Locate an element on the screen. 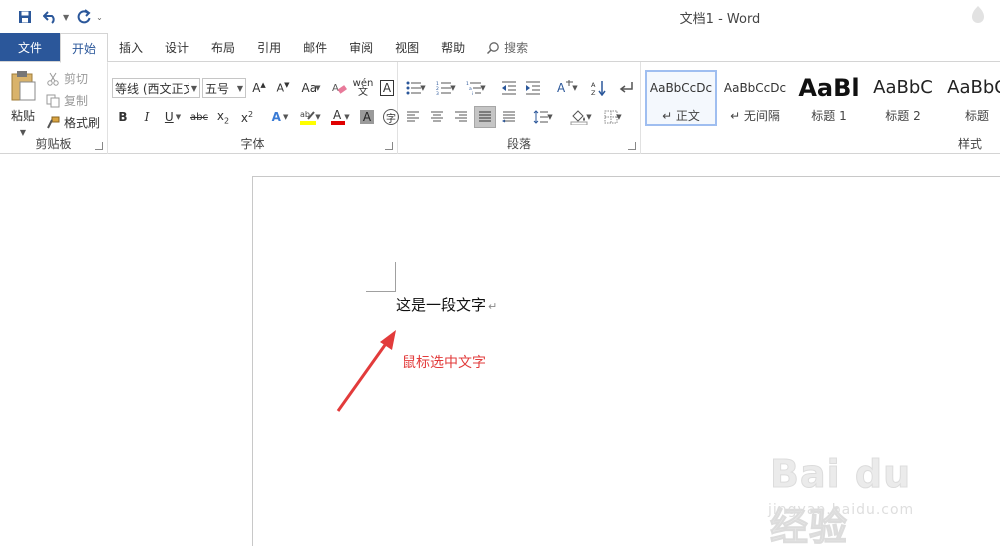 The width and height of the screenshot is (1000, 546). copy-button: 复制 is located at coordinates (67, 100).